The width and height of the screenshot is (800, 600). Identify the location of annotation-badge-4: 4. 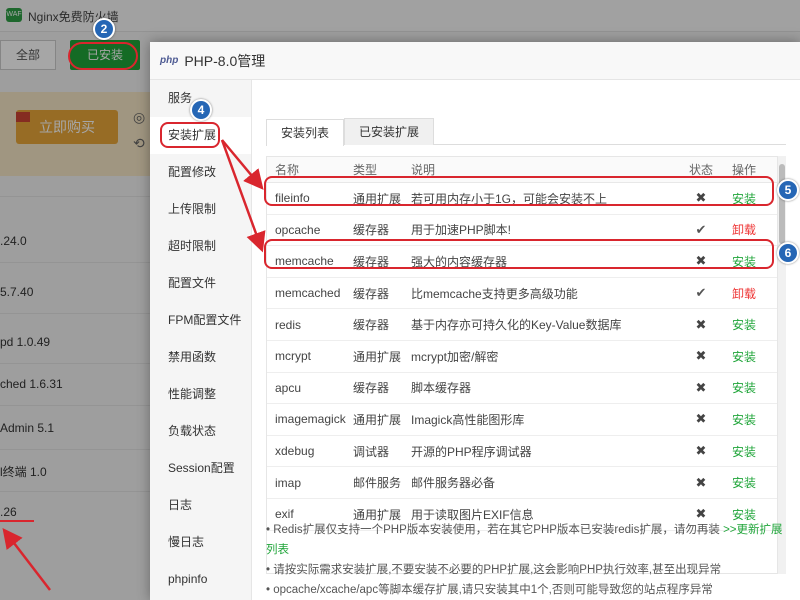
(201, 110).